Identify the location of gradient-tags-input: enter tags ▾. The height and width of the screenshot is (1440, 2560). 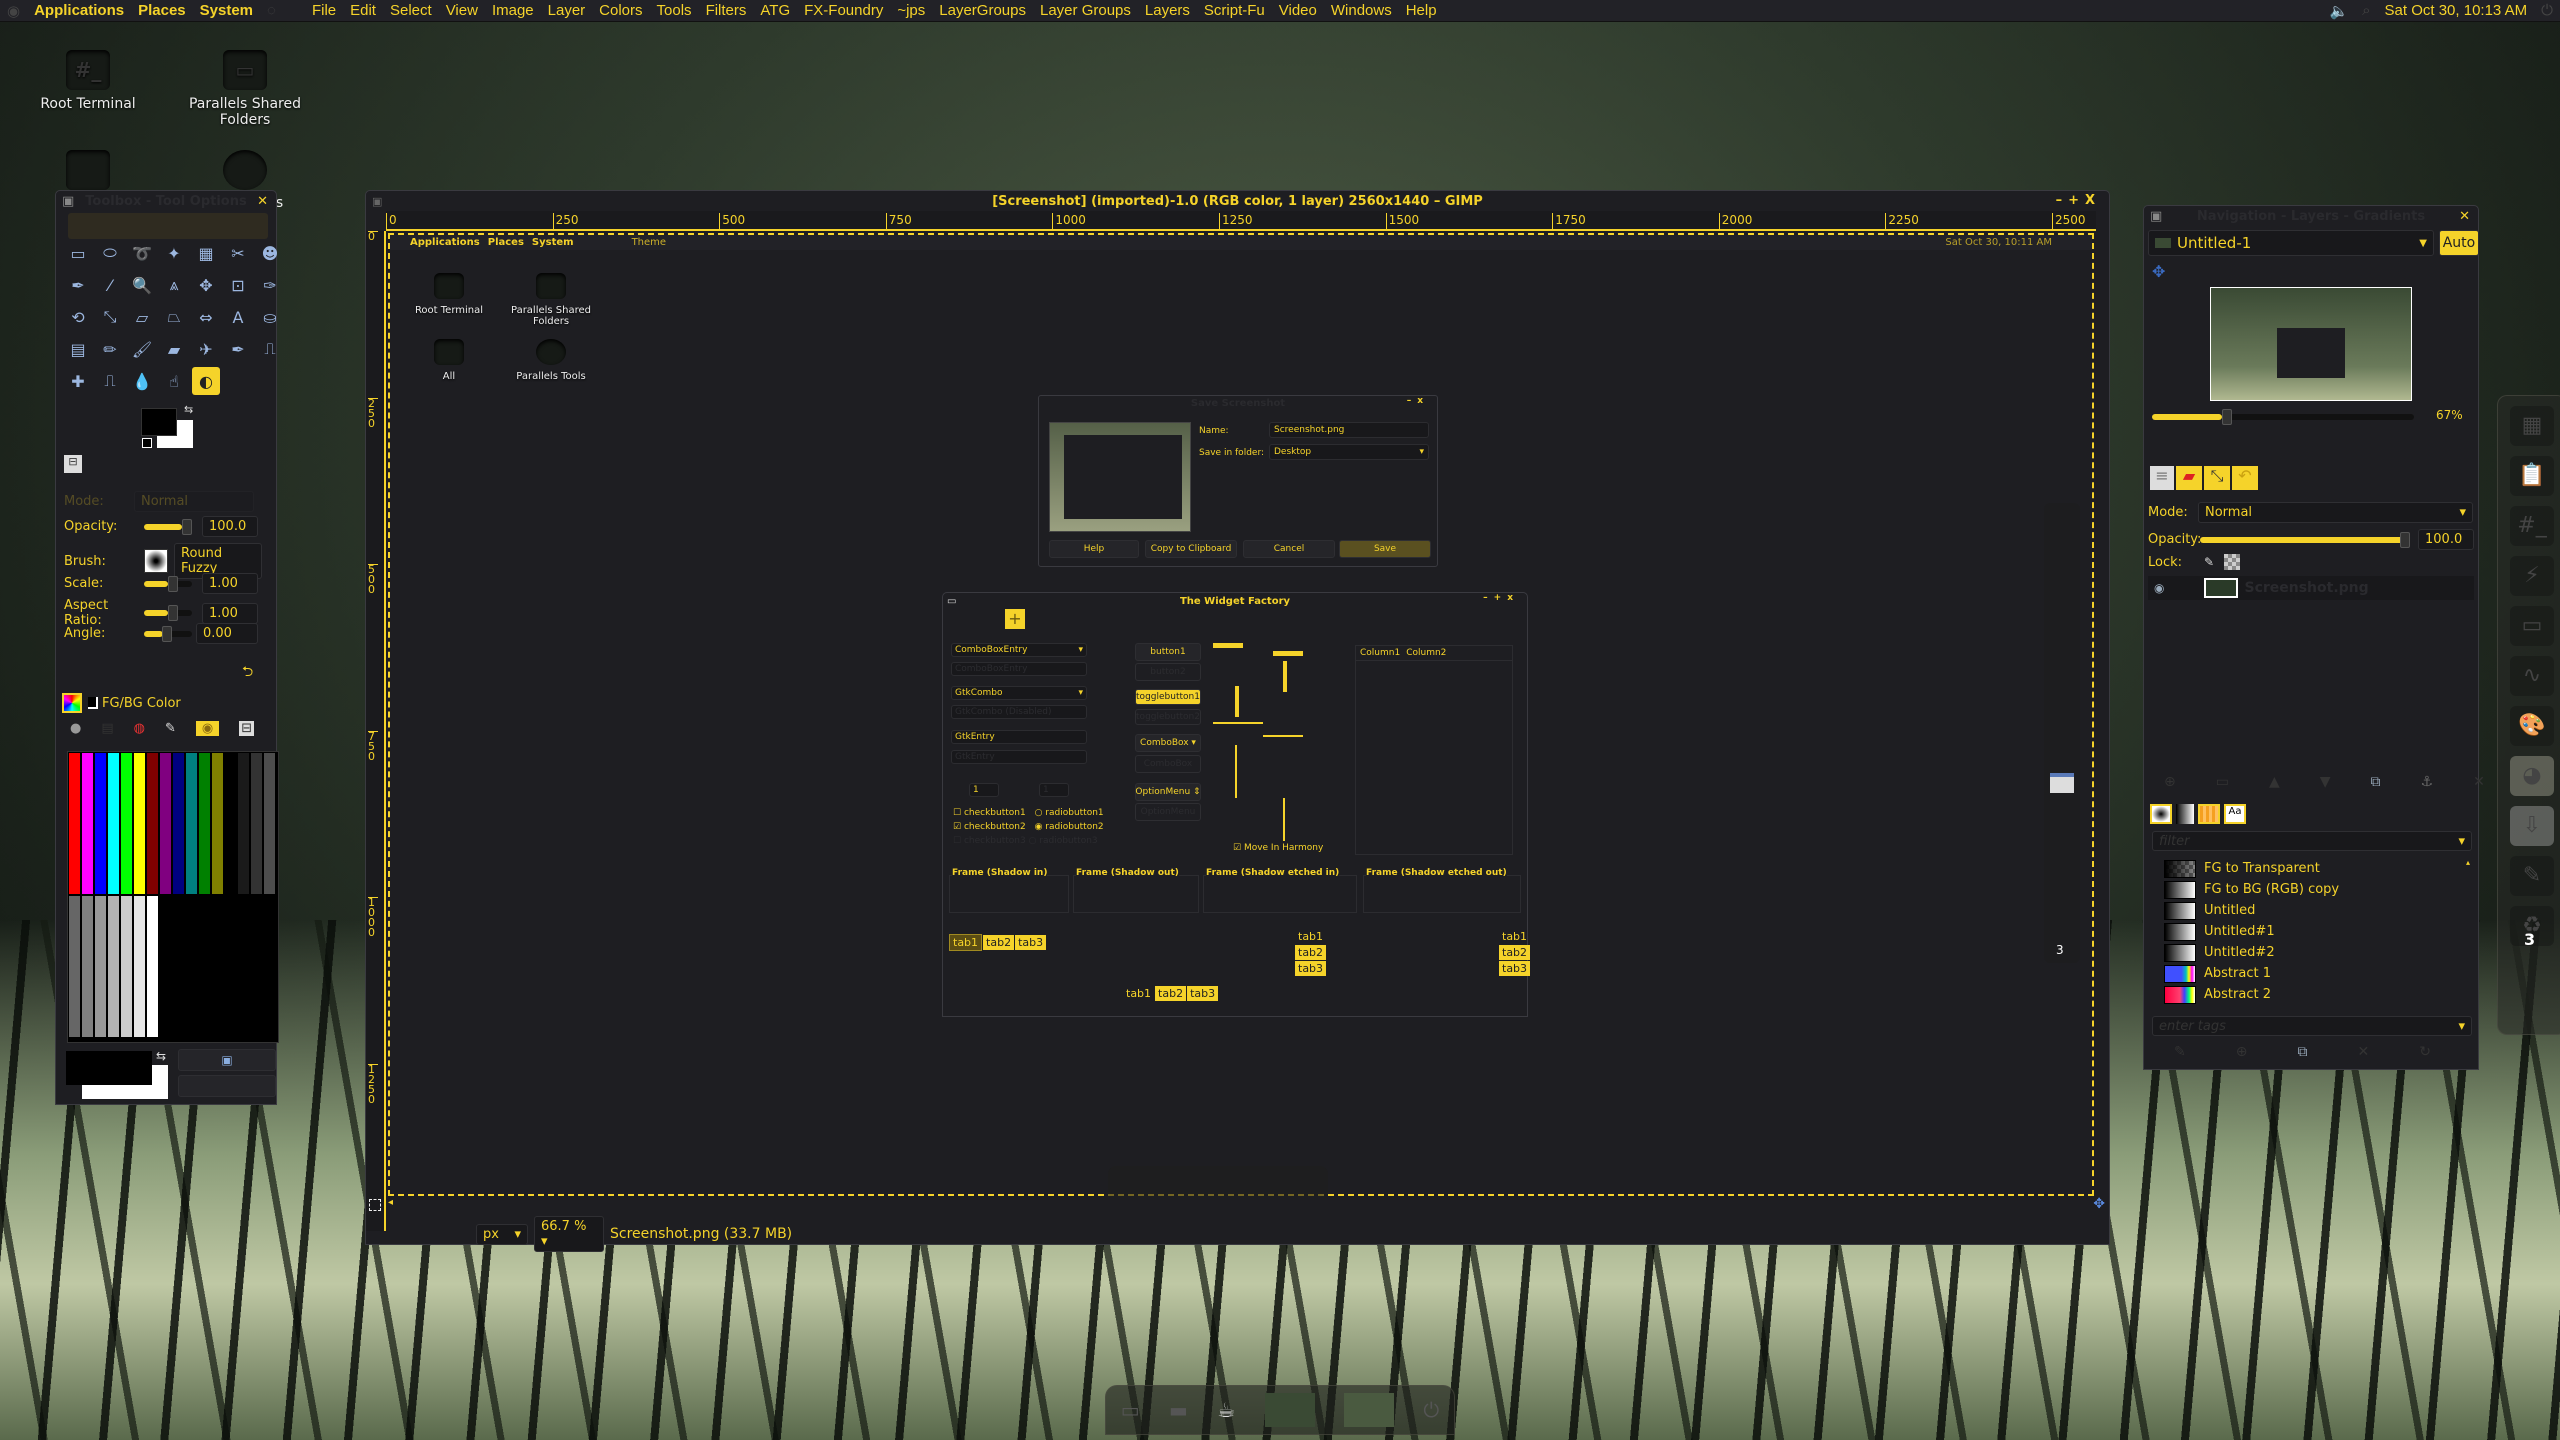
(2312, 1026).